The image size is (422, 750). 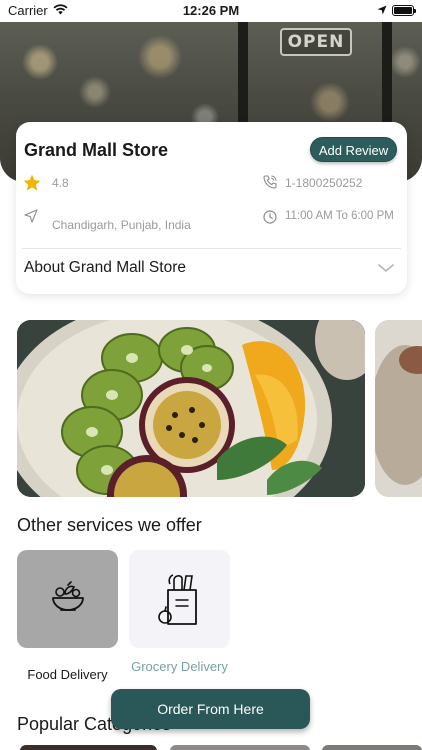 I want to click on food-bowl-icon, so click(x=68, y=596).